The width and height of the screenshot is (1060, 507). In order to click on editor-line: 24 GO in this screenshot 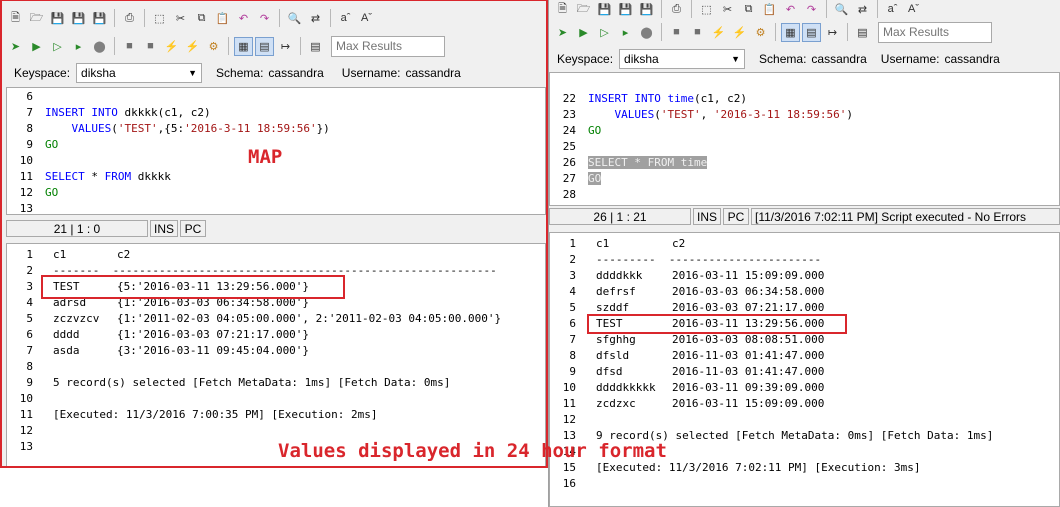, I will do `click(804, 131)`.